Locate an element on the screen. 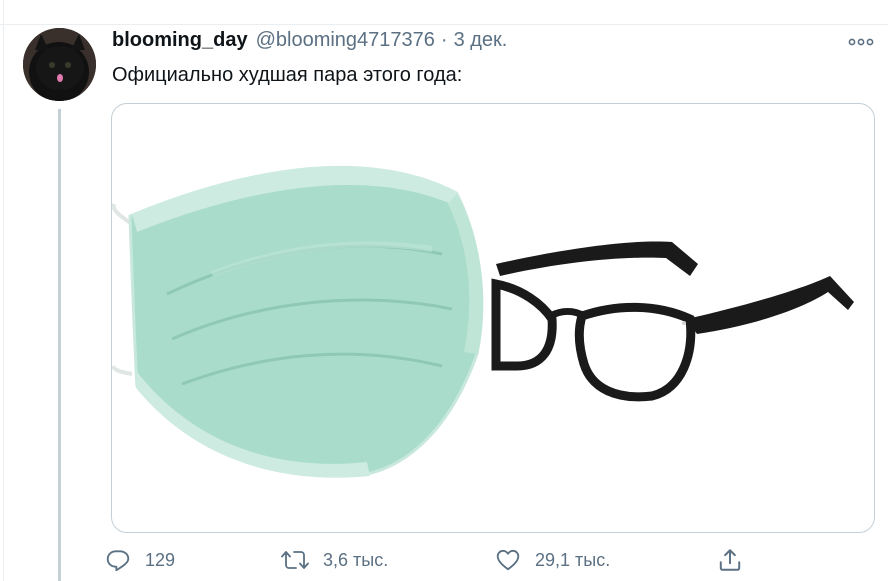 This screenshot has height=581, width=888. cat-avatar-image is located at coordinates (59, 64).